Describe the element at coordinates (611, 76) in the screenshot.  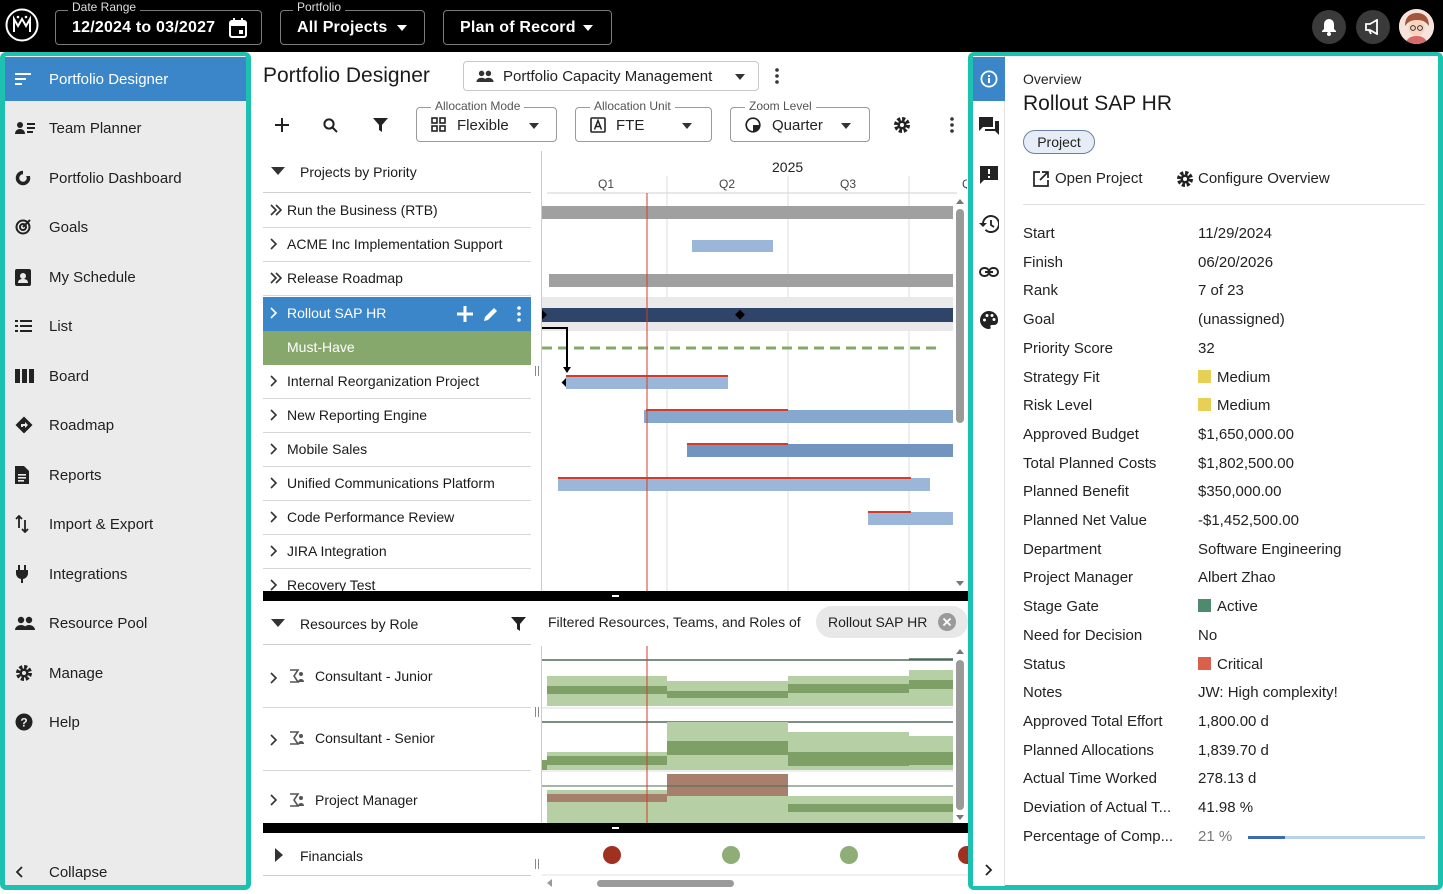
I see `view-select: Portfolio Capacity Management` at that location.